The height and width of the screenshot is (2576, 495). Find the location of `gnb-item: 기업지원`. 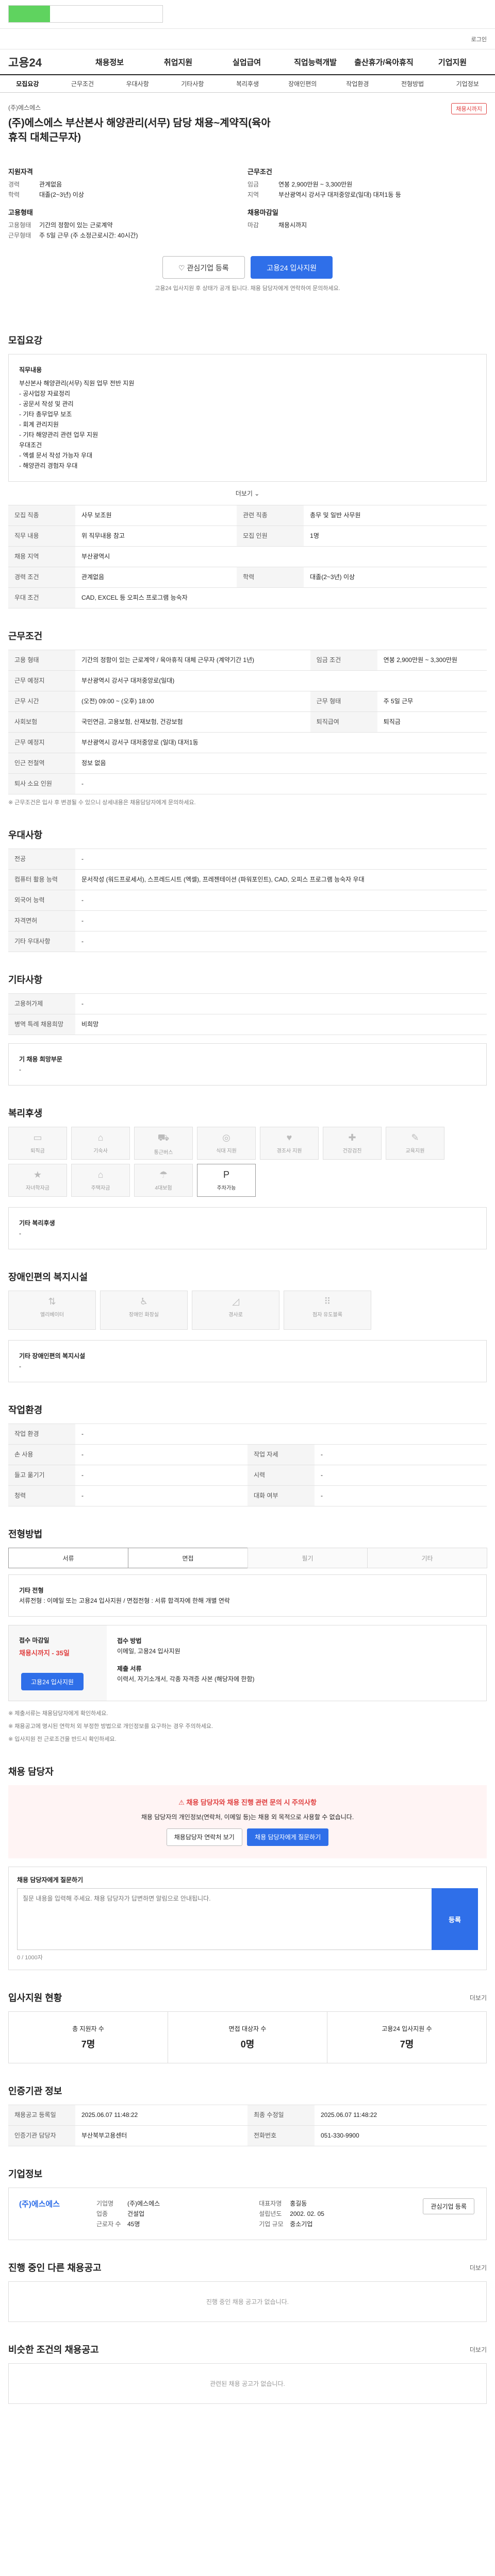

gnb-item: 기업지원 is located at coordinates (452, 62).